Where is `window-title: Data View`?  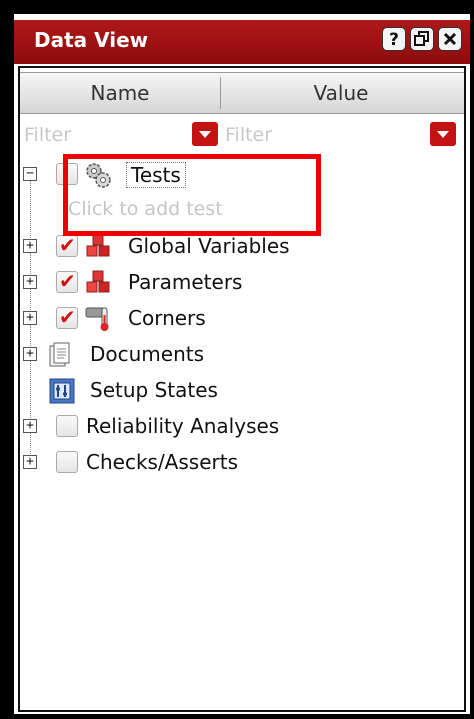 window-title: Data View is located at coordinates (91, 40).